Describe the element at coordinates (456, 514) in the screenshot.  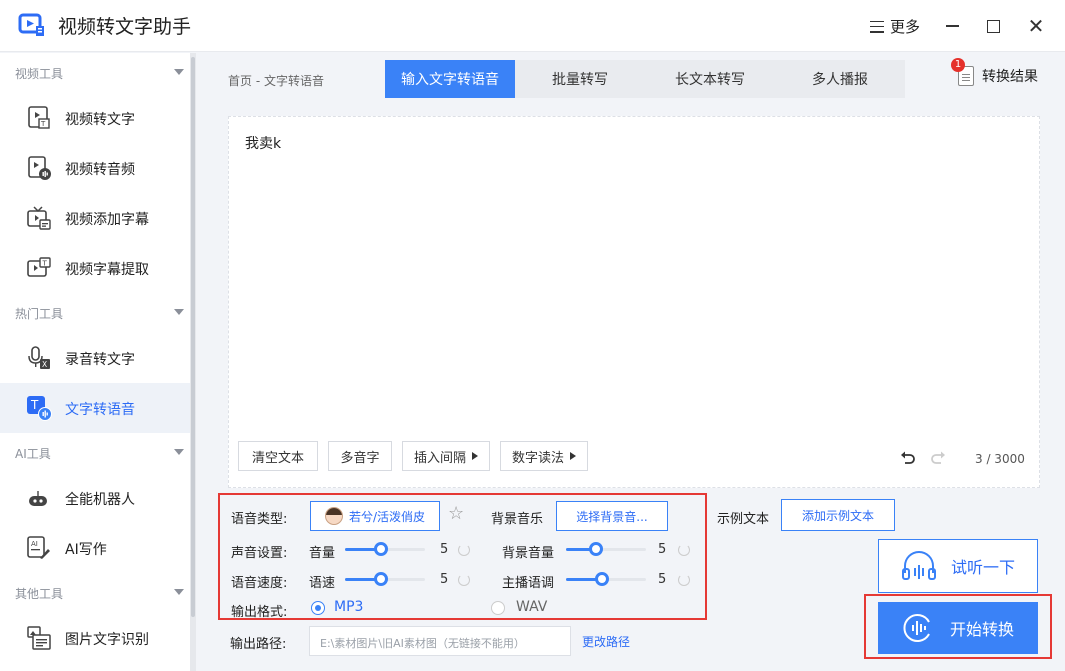
I see `star-icon: ☆` at that location.